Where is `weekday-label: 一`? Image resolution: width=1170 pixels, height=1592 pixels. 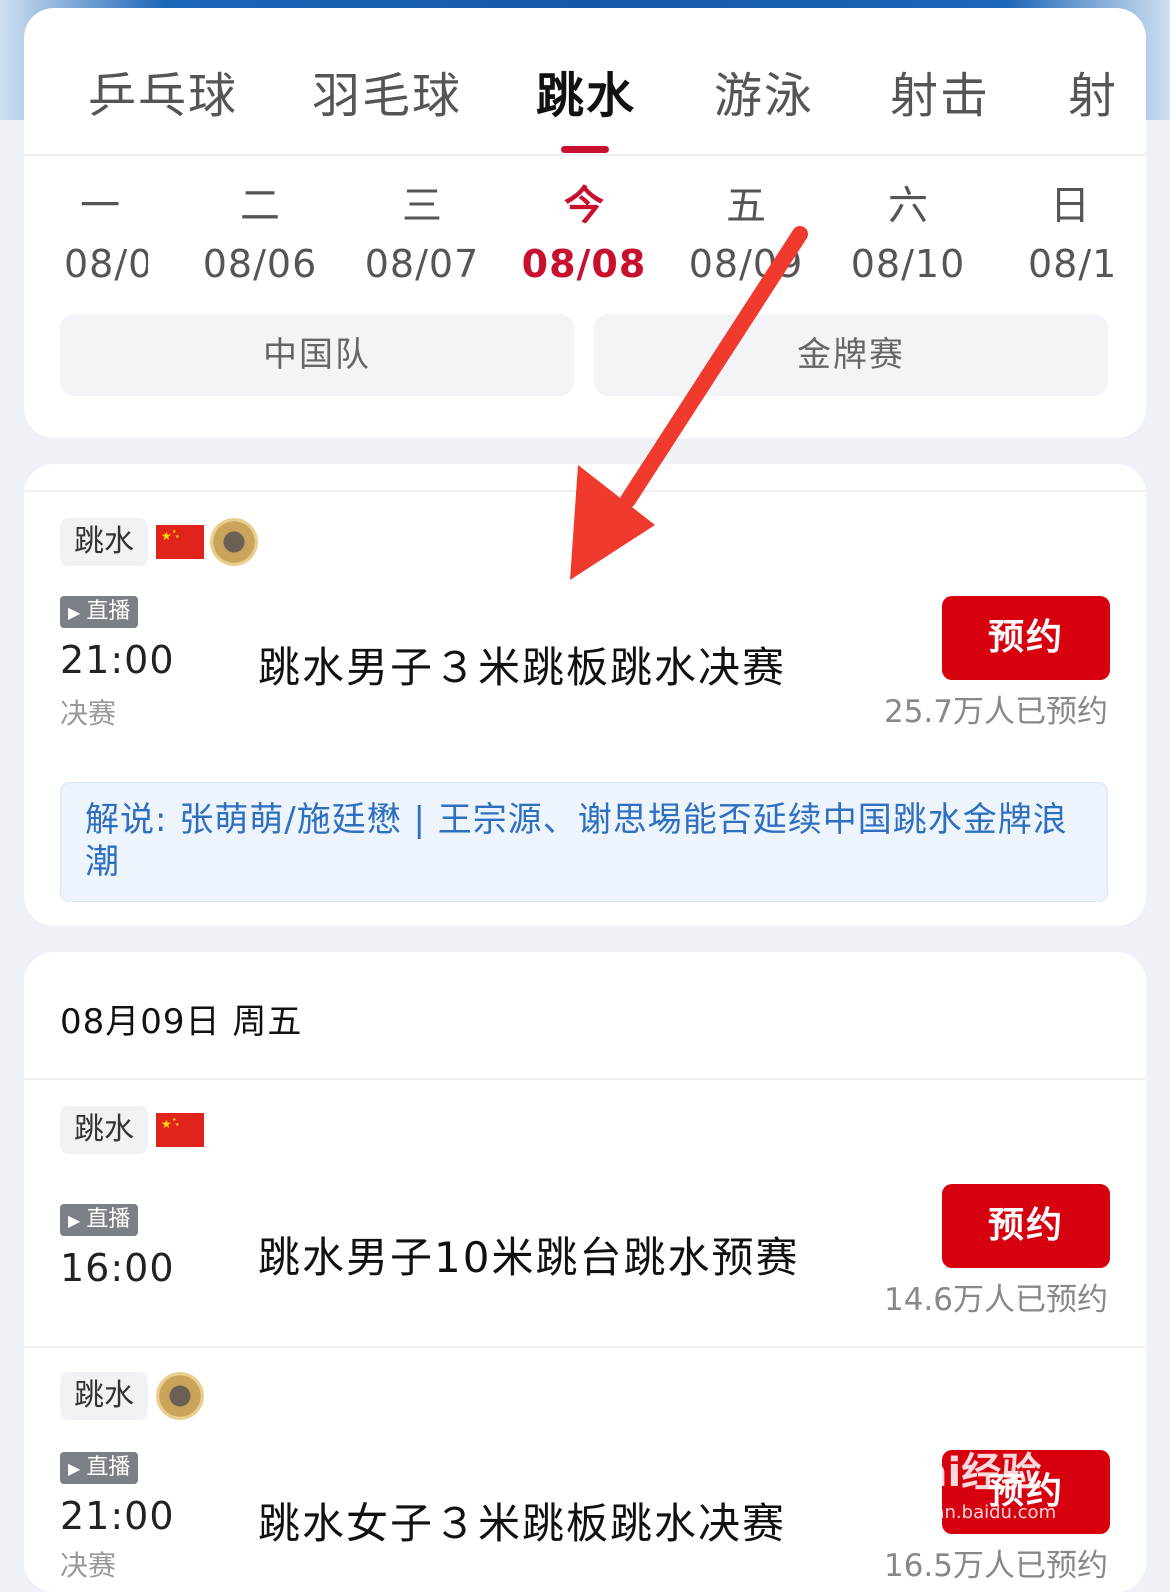
weekday-label: 一 is located at coordinates (100, 206).